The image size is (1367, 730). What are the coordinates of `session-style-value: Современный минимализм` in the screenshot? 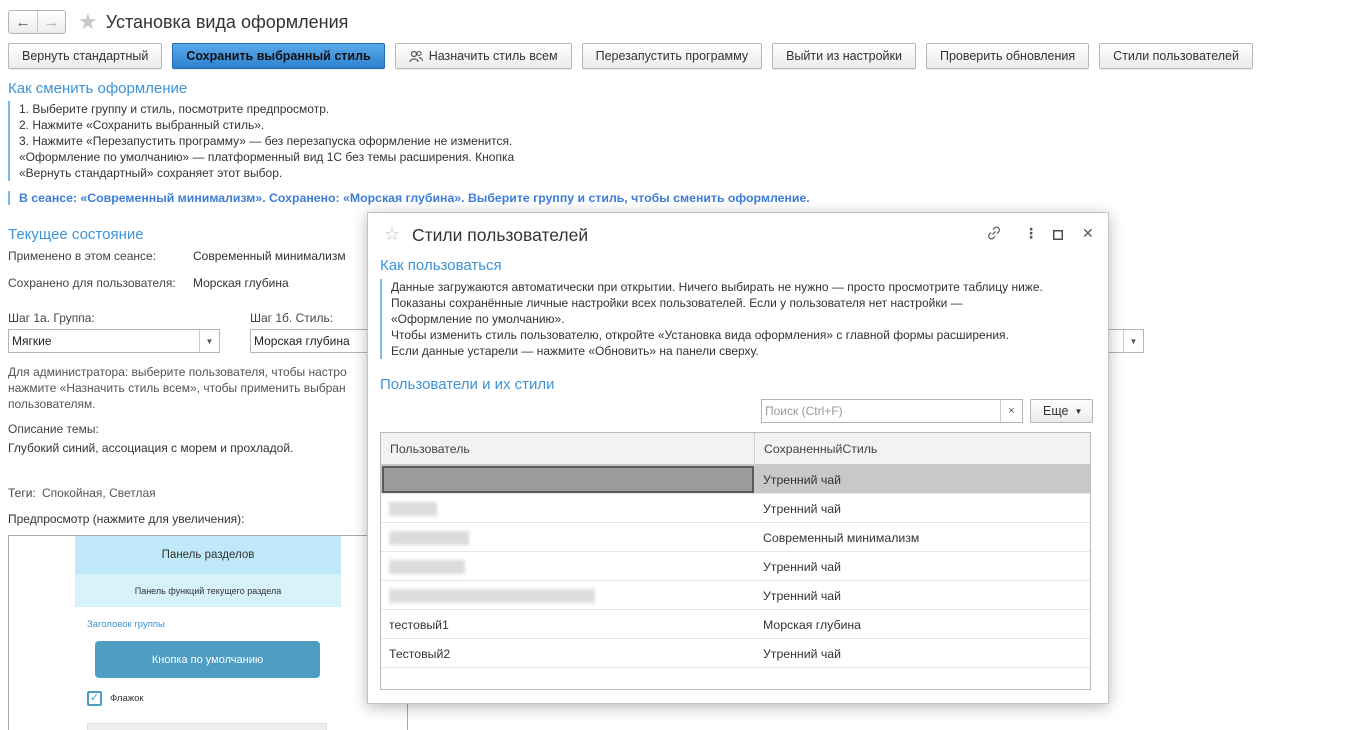 It's located at (269, 256).